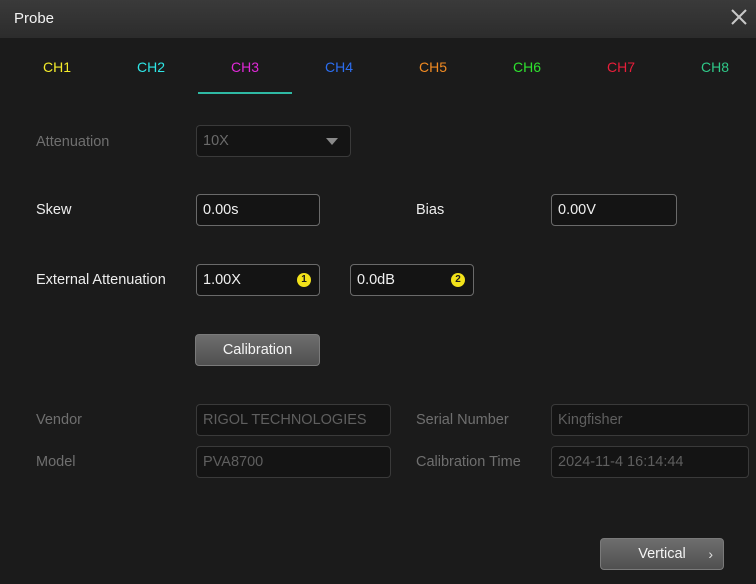 The image size is (756, 584). Describe the element at coordinates (59, 420) in the screenshot. I see `vendor-label: Vendor` at that location.